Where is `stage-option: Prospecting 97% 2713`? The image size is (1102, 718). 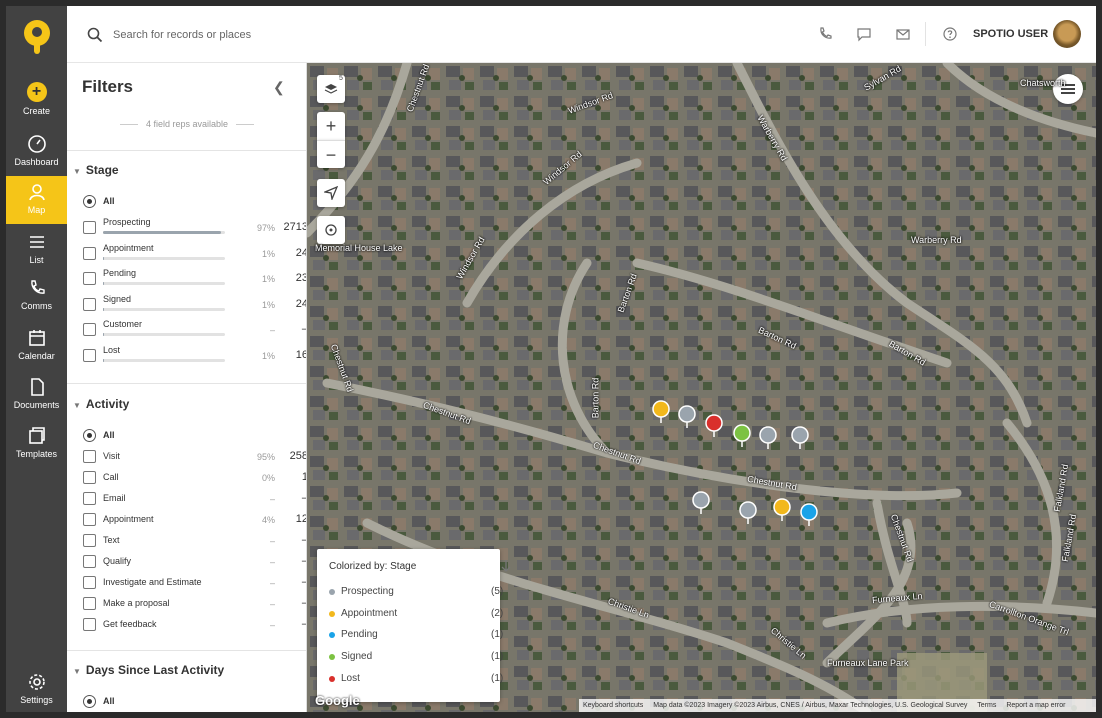
stage-option: Prospecting 97% 2713 is located at coordinates (194, 226).